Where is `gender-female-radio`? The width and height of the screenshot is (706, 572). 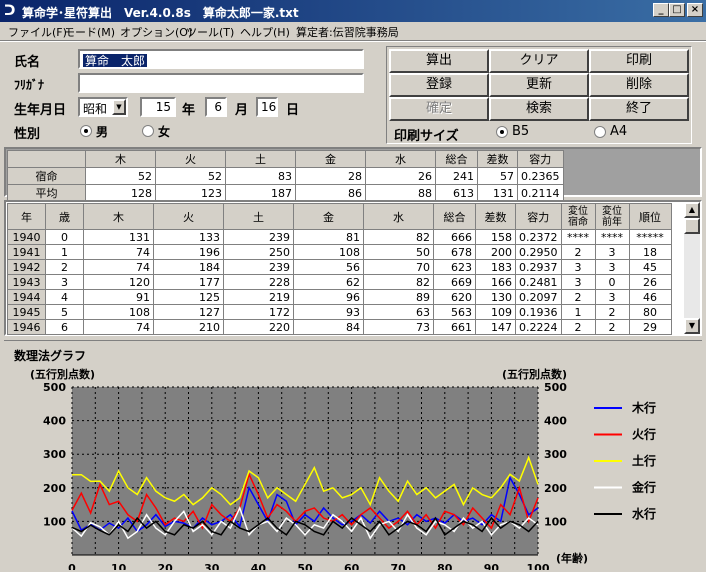 gender-female-radio is located at coordinates (148, 131).